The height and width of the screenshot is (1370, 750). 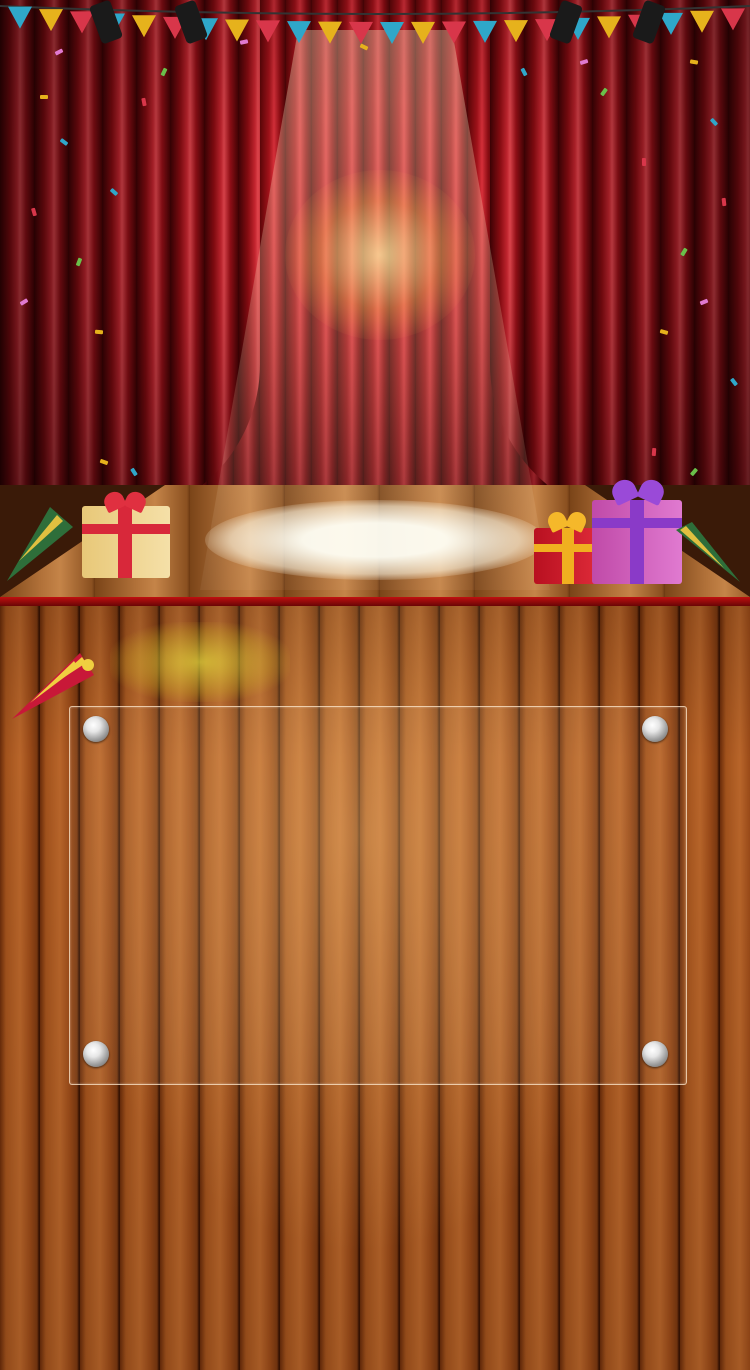 What do you see at coordinates (380, 255) in the screenshot?
I see `spotlight-glow` at bounding box center [380, 255].